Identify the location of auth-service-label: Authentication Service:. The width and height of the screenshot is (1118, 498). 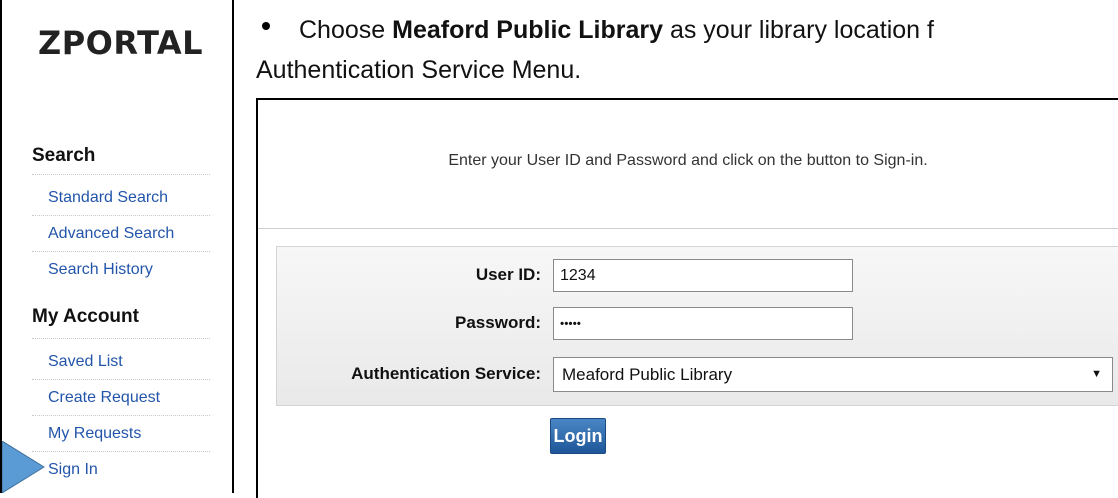
(446, 373).